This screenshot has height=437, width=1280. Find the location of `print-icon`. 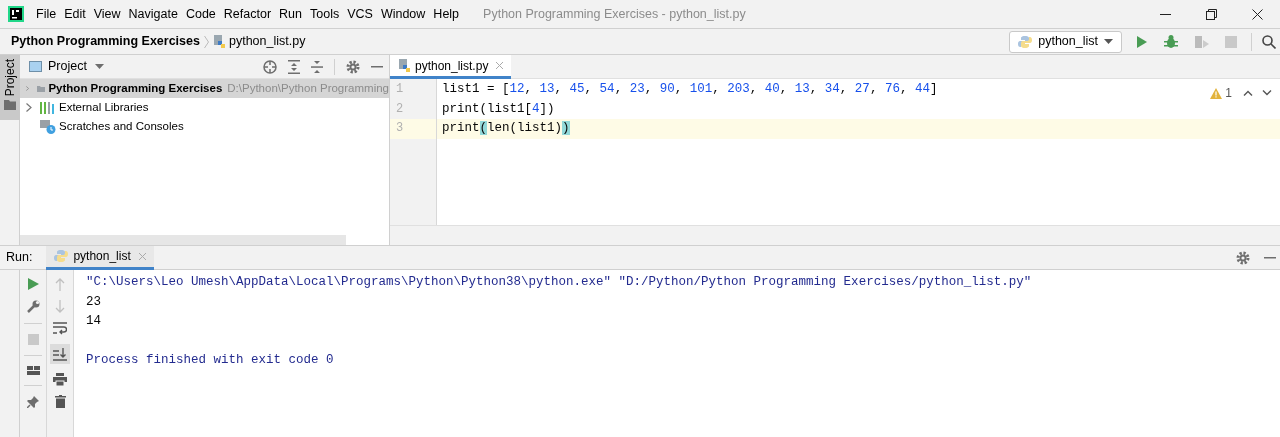

print-icon is located at coordinates (60, 379).